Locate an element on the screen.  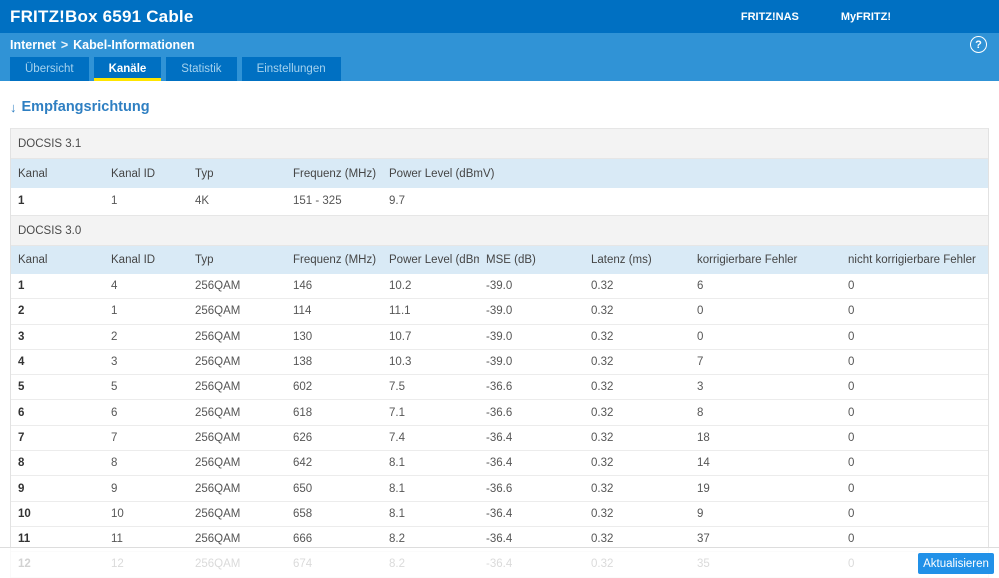
table-cell: 114 is located at coordinates (302, 311).